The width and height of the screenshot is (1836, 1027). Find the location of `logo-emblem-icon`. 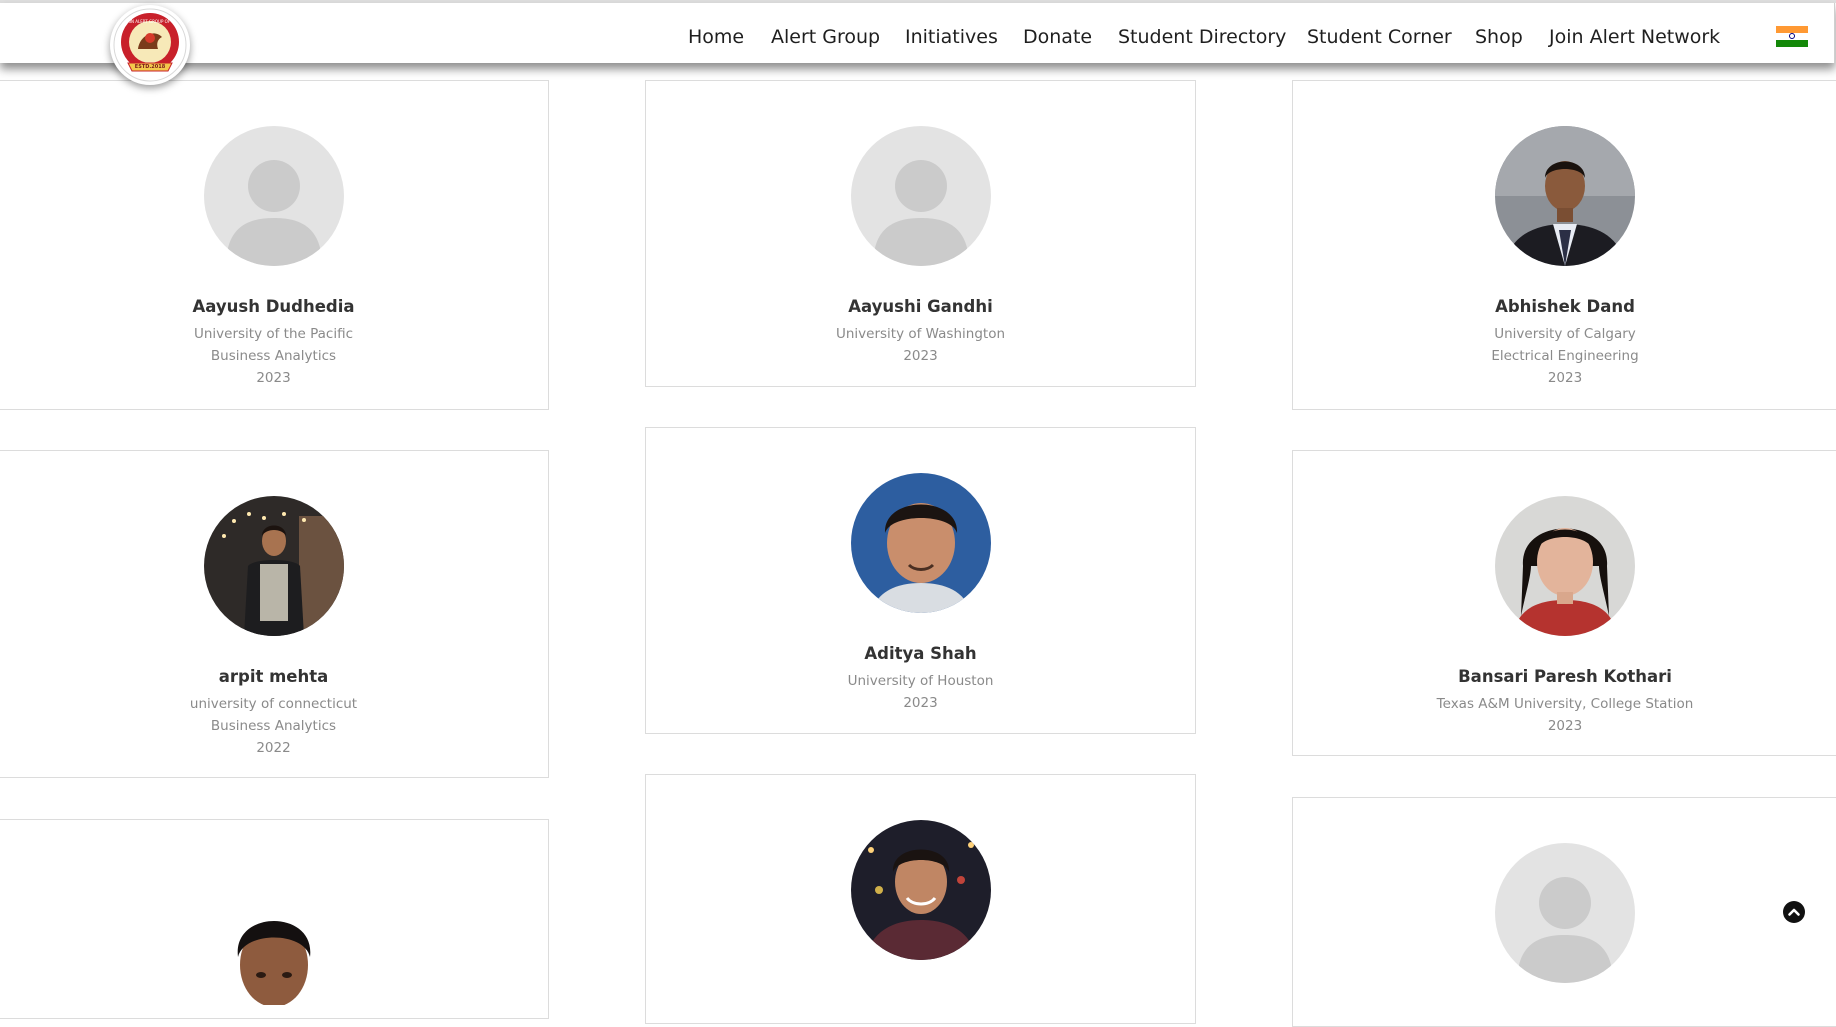

logo-emblem-icon is located at coordinates (150, 45).